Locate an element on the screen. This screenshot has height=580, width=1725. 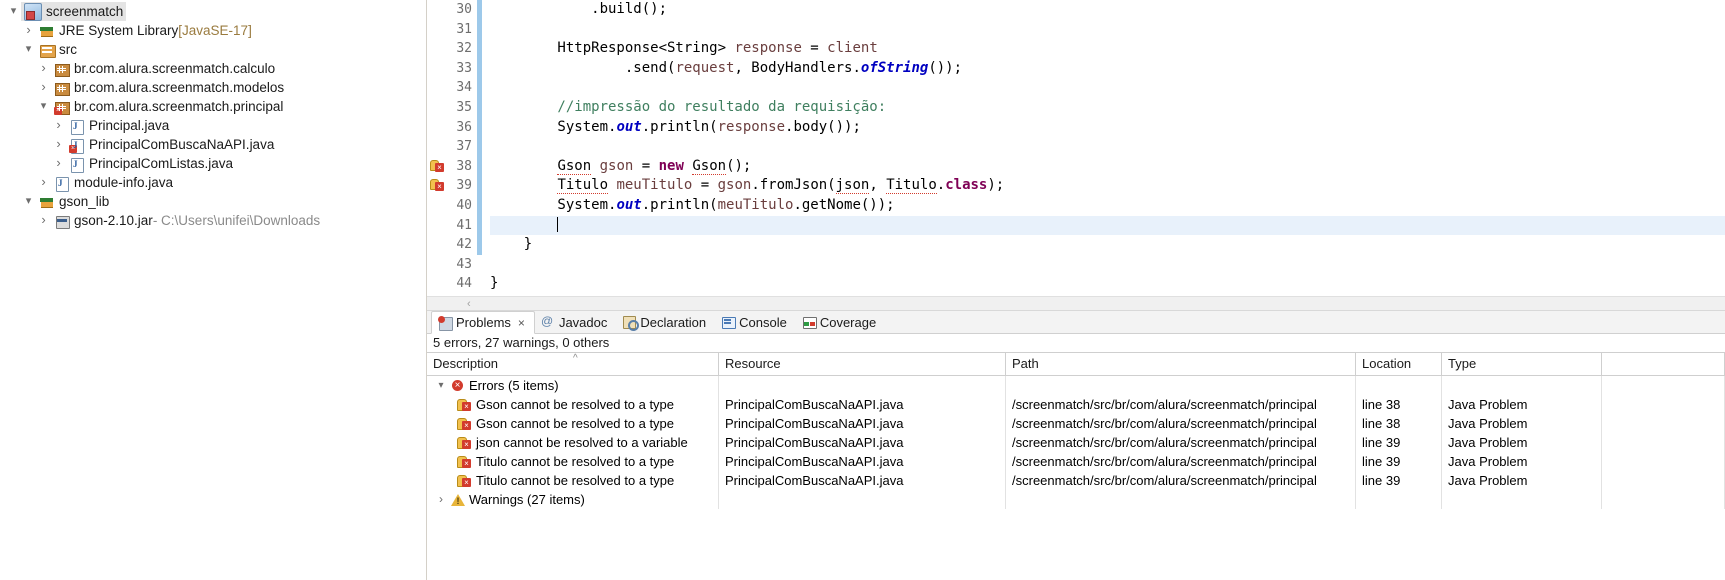
group-description-cell: Warnings (27 items) is located at coordinates (573, 499).